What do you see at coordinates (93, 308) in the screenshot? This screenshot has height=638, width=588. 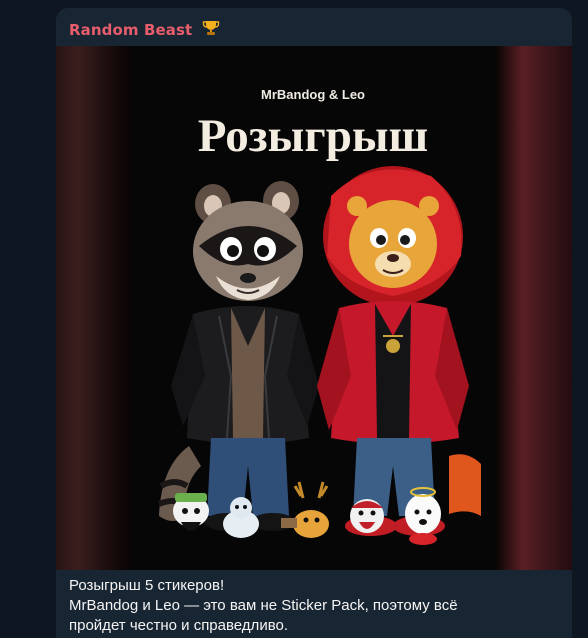 I see `blur-left-panel` at bounding box center [93, 308].